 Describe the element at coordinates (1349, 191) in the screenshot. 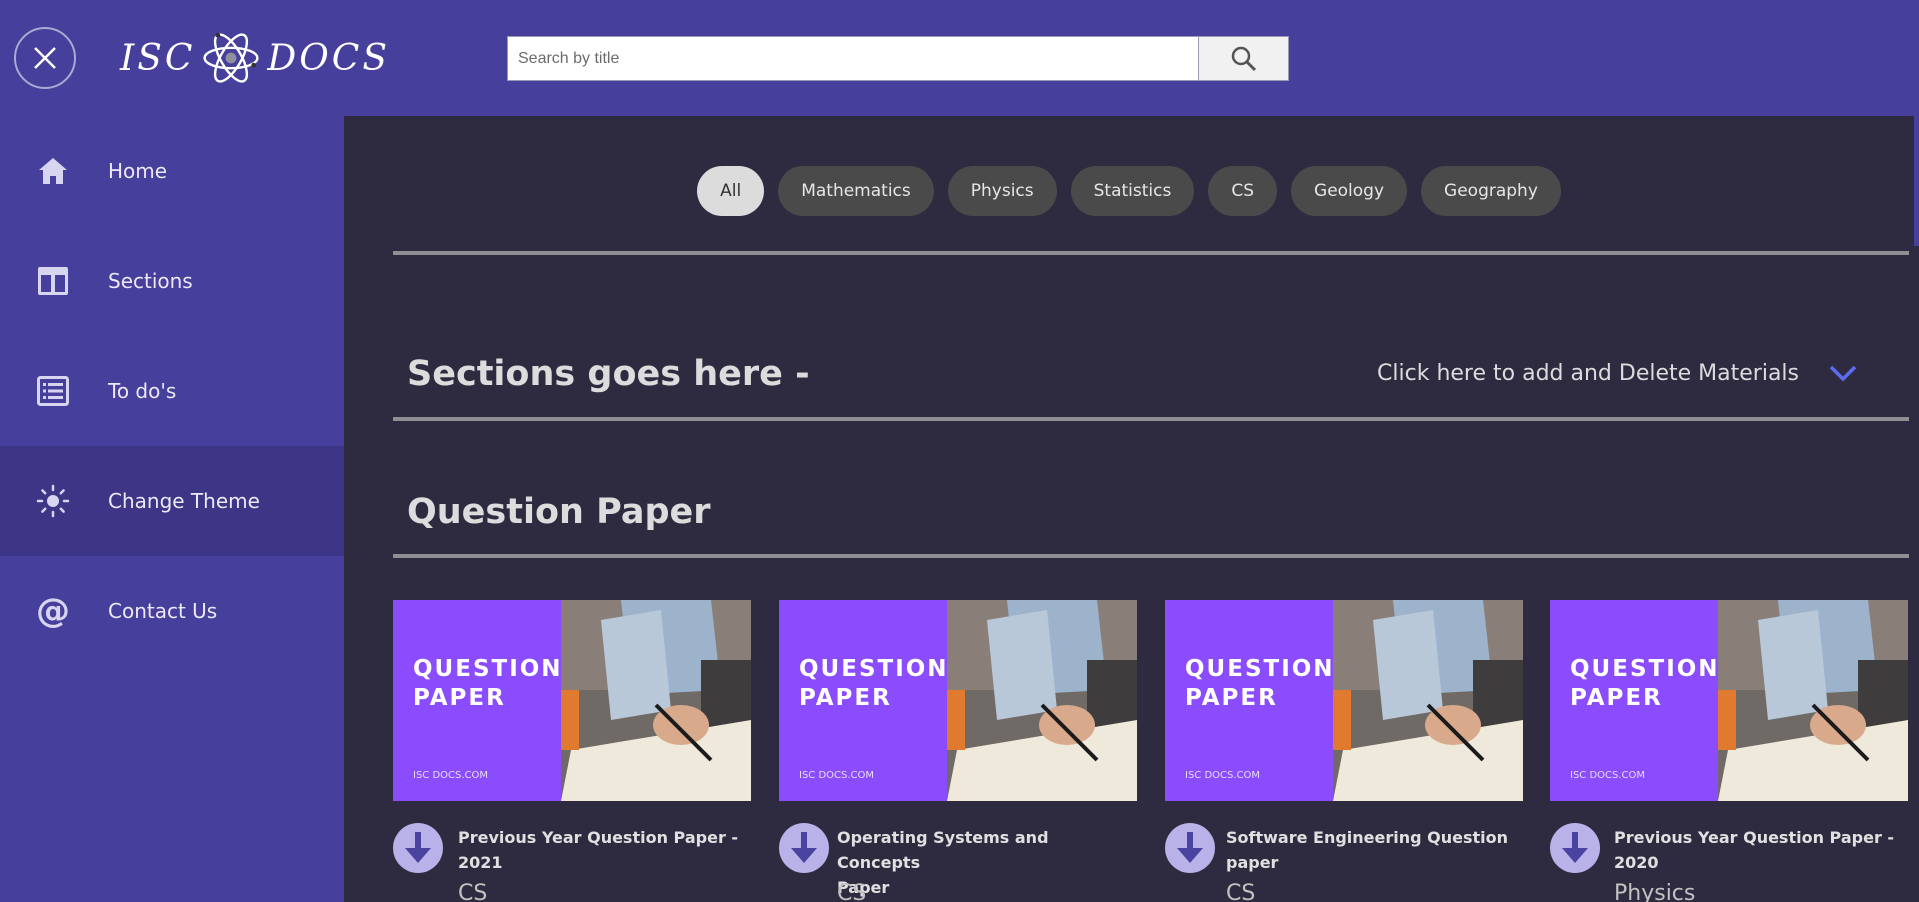

I see `filter-chip-geology: Geology` at that location.